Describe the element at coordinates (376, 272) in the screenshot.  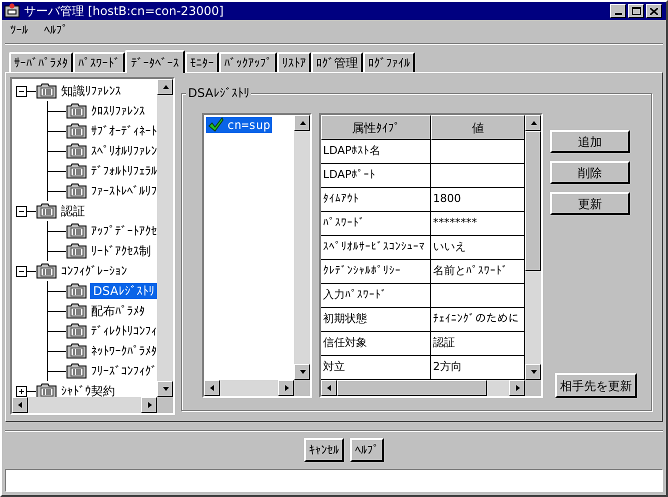
I see `table-cell: ｸﾚﾃﾞﾝｼｬﾙﾎﾟﾘｼｰ` at that location.